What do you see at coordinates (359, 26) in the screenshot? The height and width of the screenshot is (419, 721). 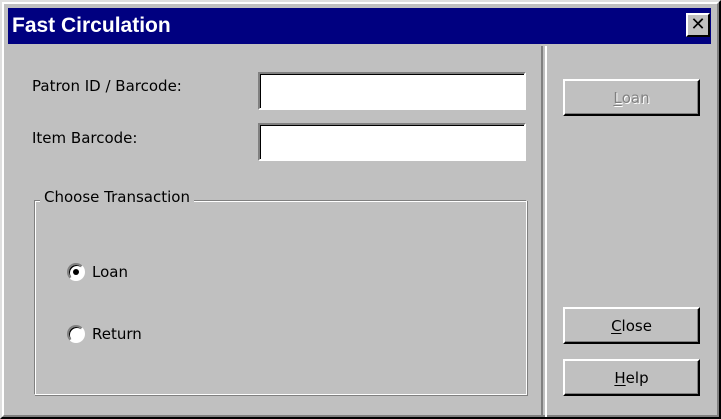 I see `title-bar: Fast Circulation ✕` at bounding box center [359, 26].